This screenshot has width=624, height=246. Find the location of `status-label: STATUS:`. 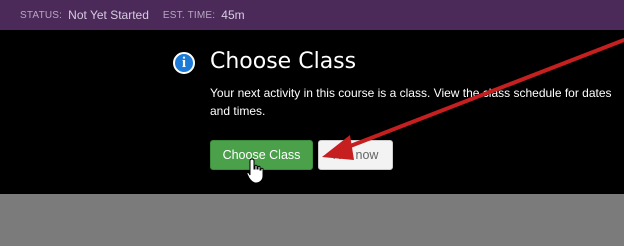

status-label: STATUS: is located at coordinates (41, 15).